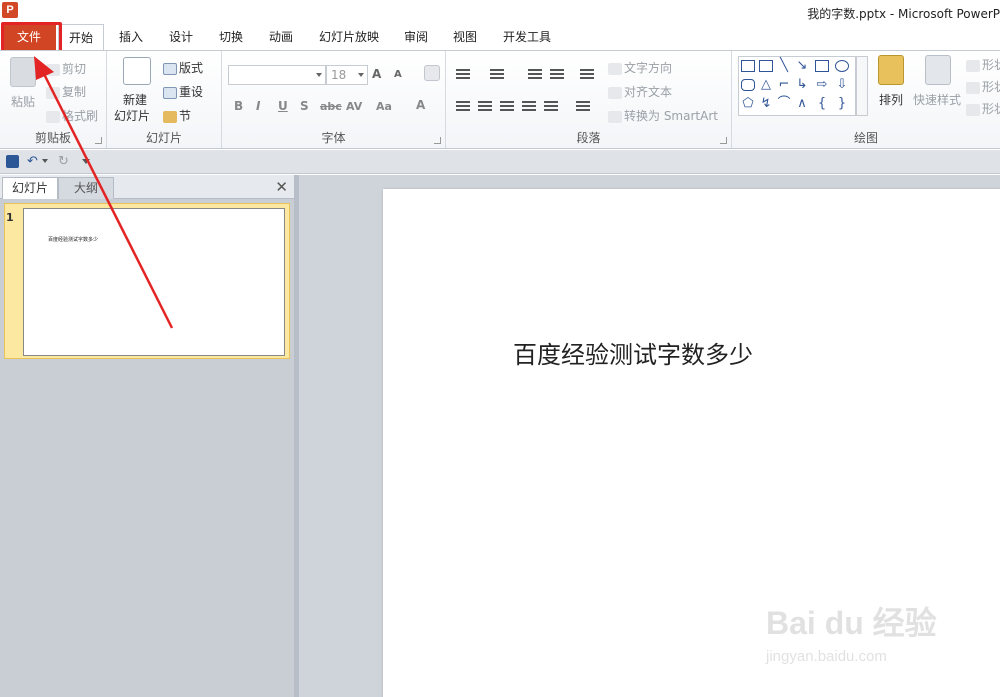  Describe the element at coordinates (583, 107) in the screenshot. I see `columns-icon` at that location.